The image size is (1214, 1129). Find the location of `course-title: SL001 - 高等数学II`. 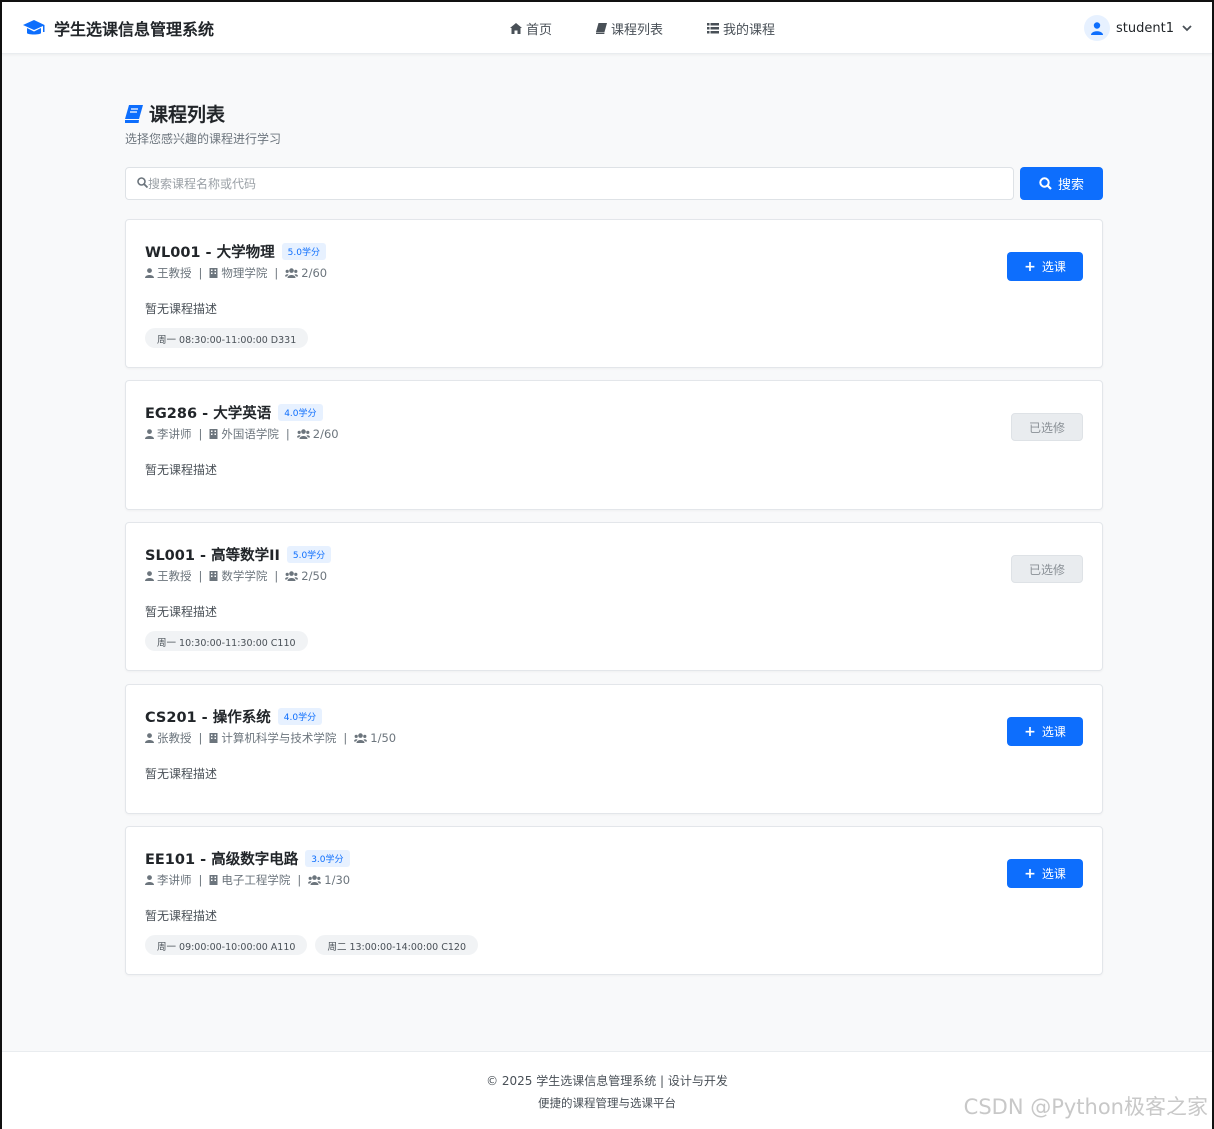

course-title: SL001 - 高等数学II is located at coordinates (212, 556).